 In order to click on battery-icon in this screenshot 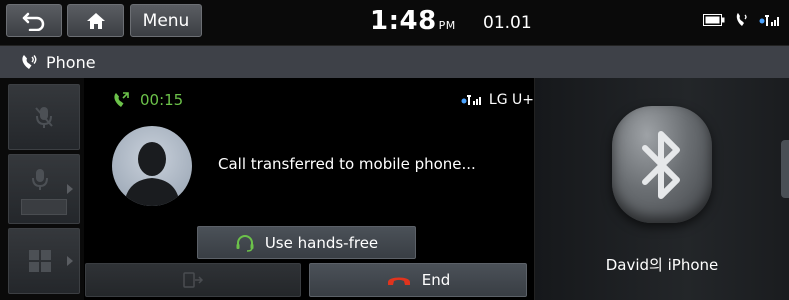, I will do `click(714, 20)`.